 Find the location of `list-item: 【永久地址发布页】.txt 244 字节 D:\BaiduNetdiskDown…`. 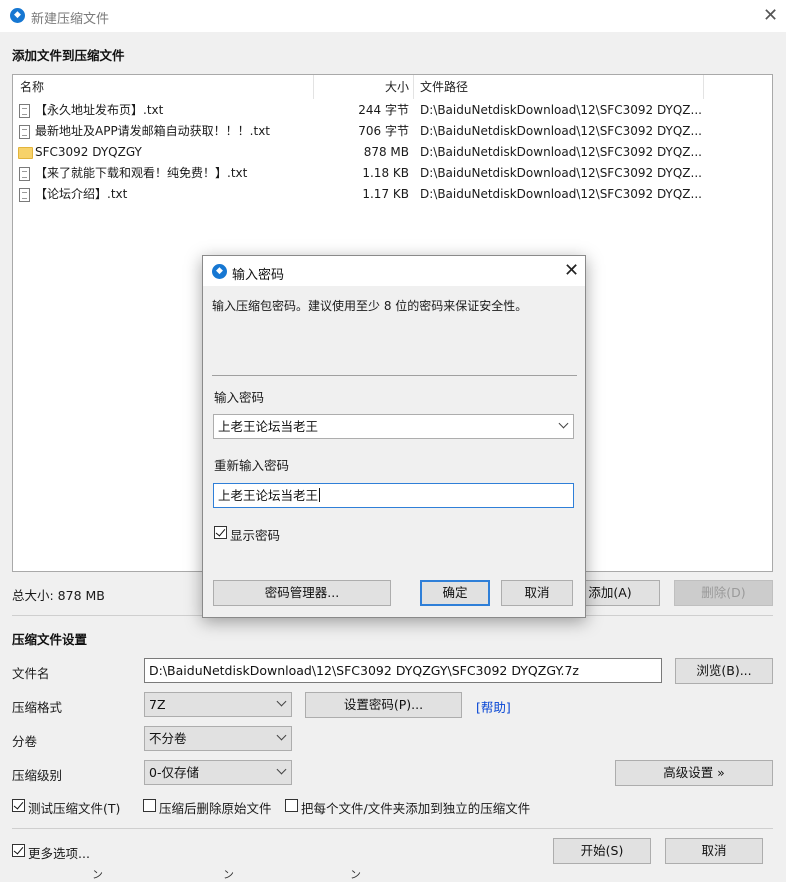

list-item: 【永久地址发布页】.txt 244 字节 D:\BaiduNetdiskDown… is located at coordinates (392, 110).